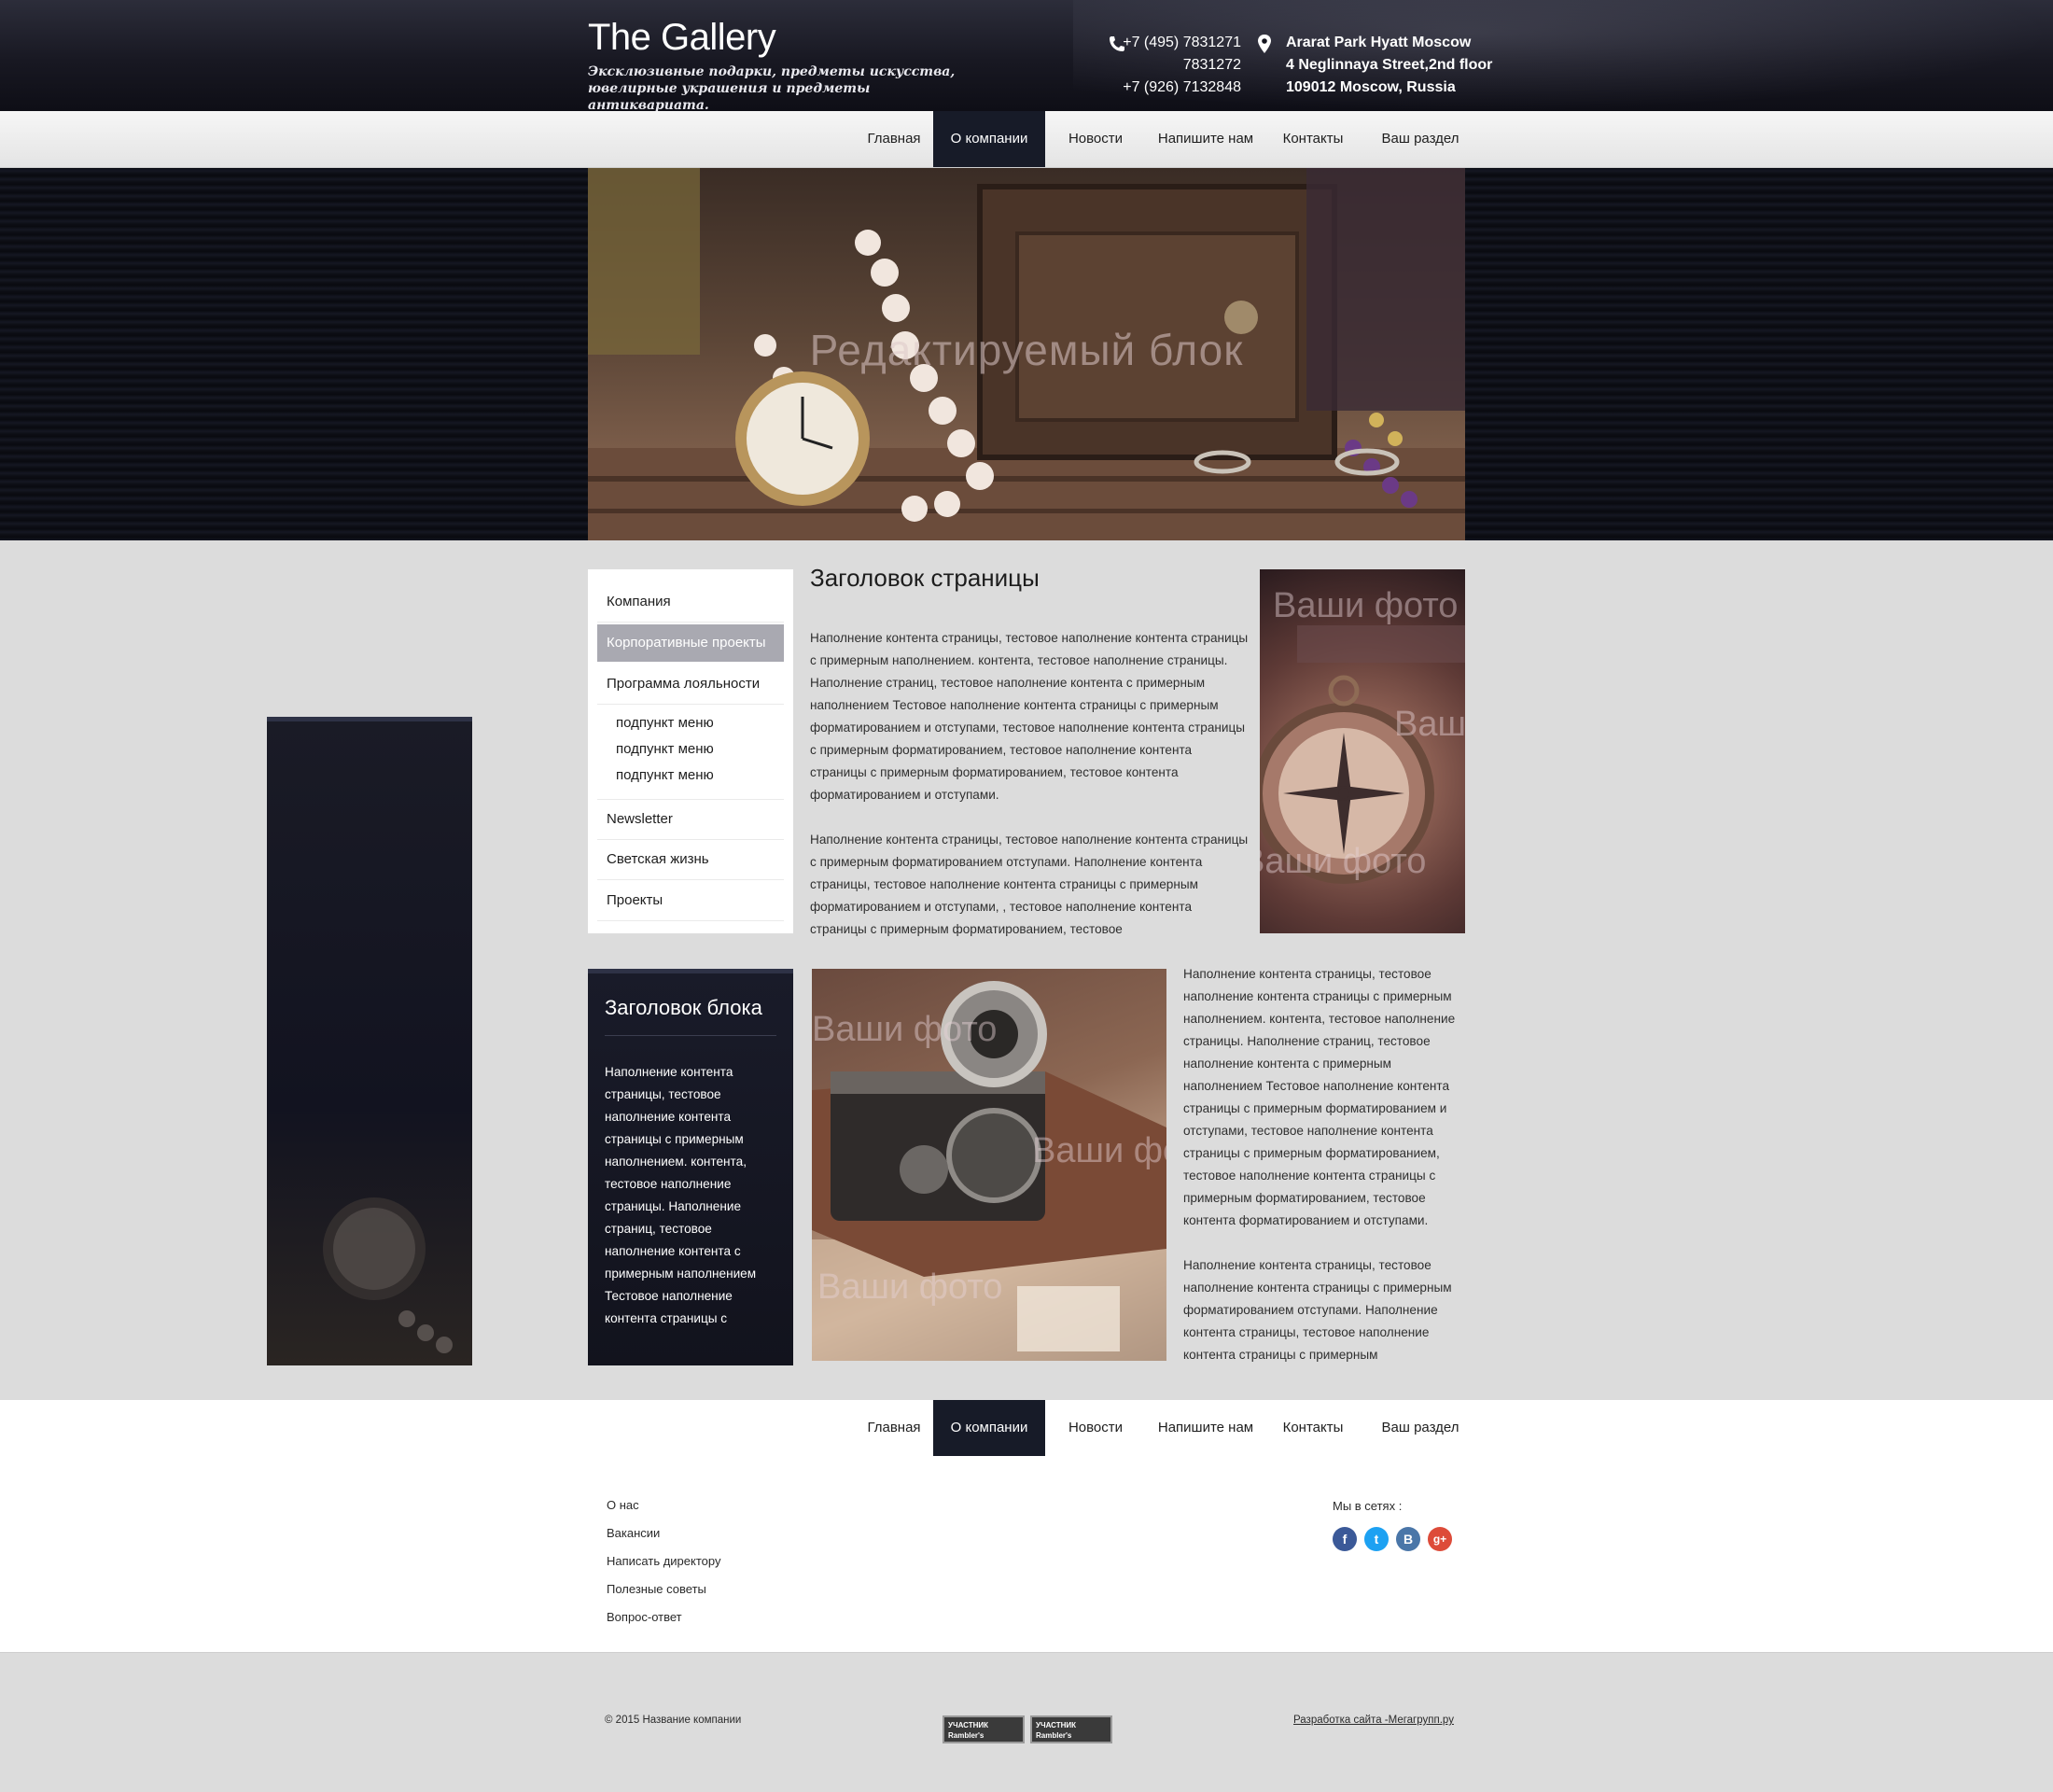 This screenshot has width=2053, height=1792. Describe the element at coordinates (1368, 1506) in the screenshot. I see `social-label: Мы в сетях :` at that location.